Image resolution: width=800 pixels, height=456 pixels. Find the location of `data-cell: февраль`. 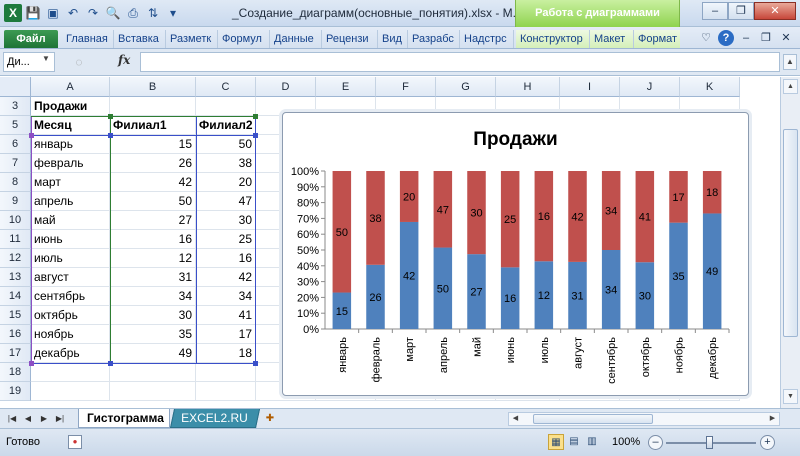

data-cell: февраль is located at coordinates (70, 163).